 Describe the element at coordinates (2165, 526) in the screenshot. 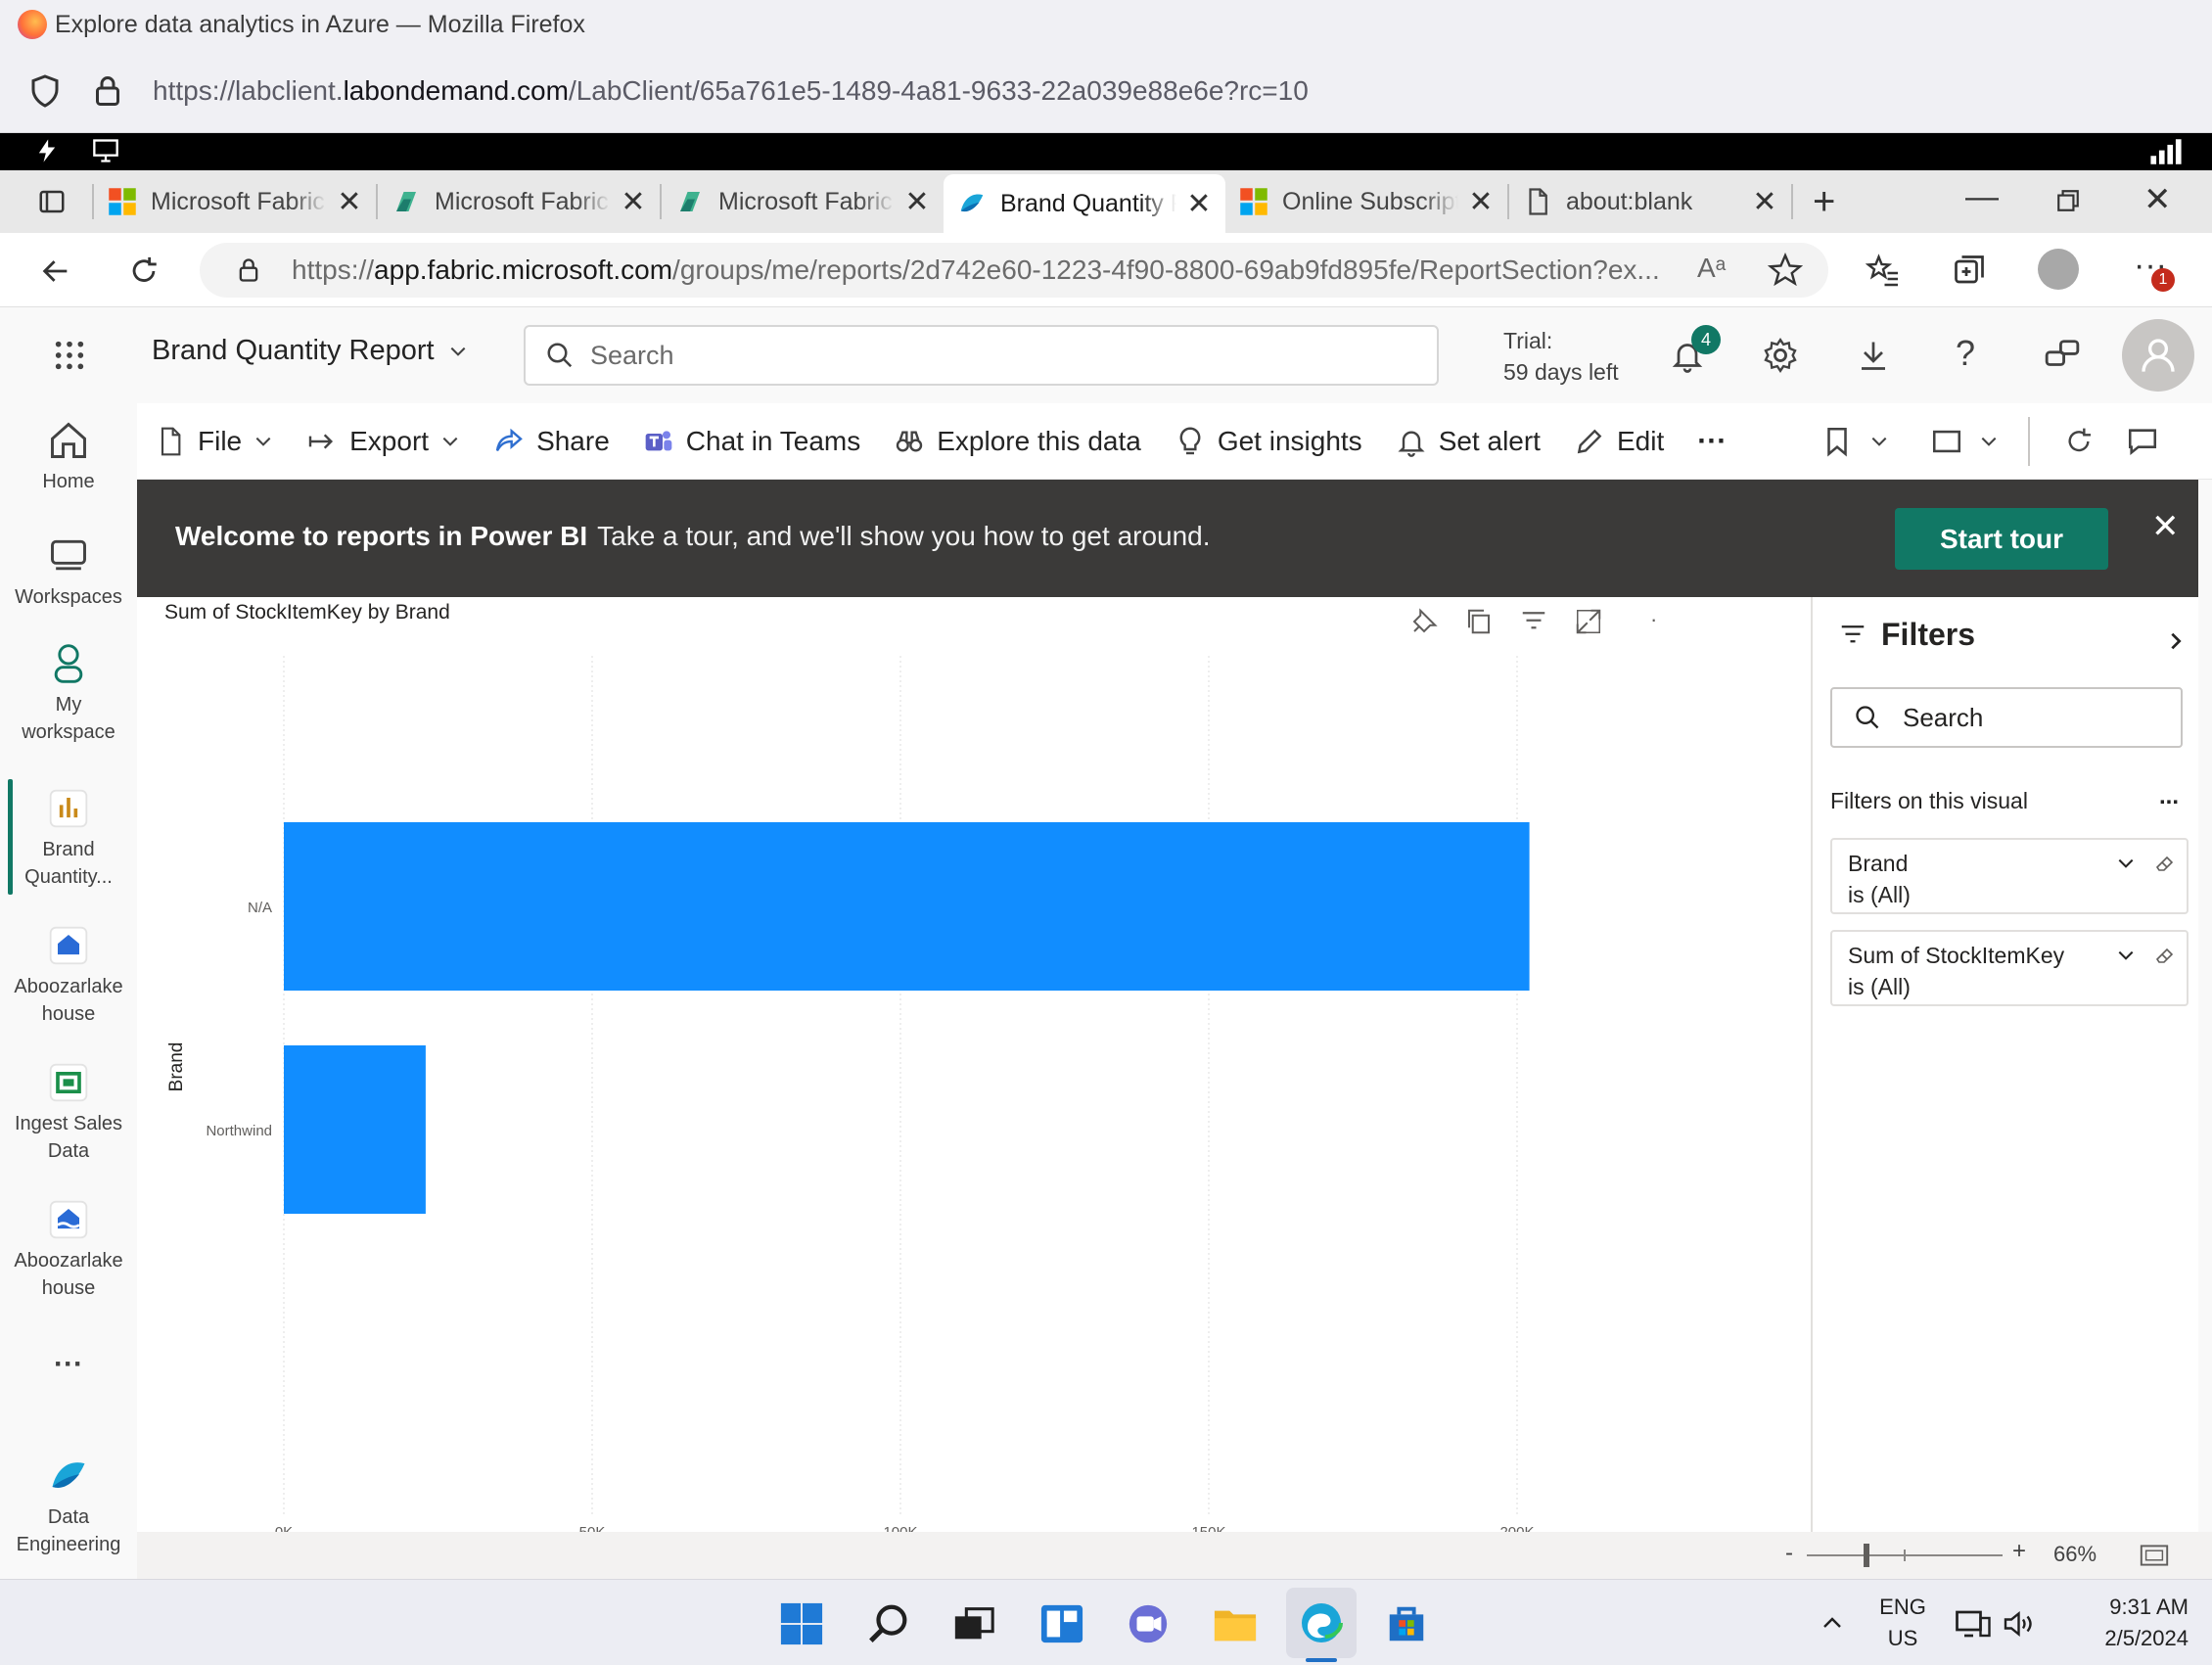

I see `close-icon: ✕` at that location.